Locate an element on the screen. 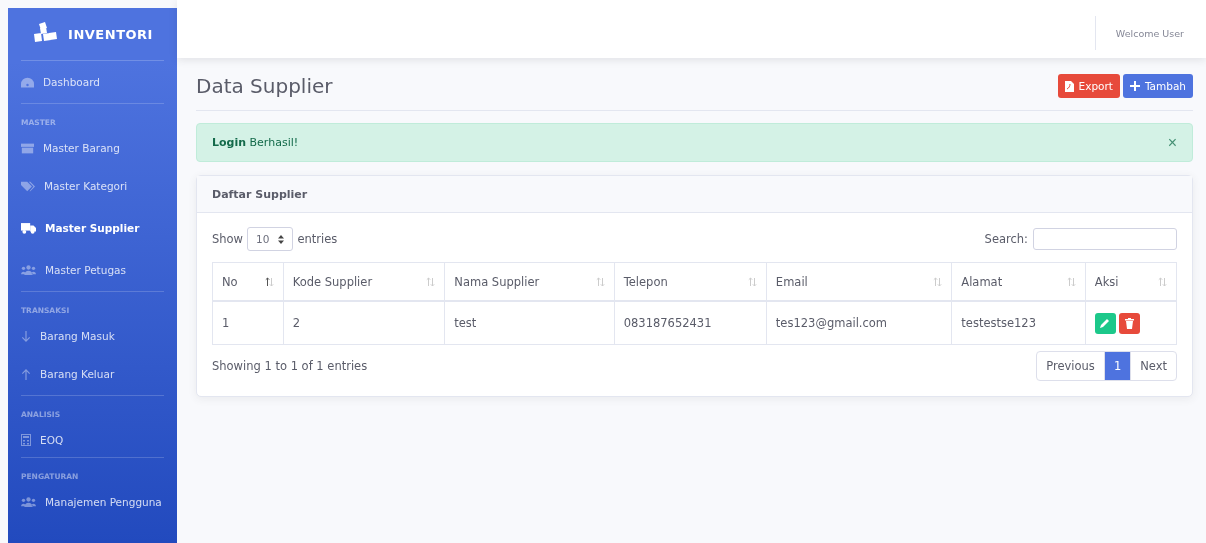 The image size is (1206, 543). edit-button is located at coordinates (1105, 323).